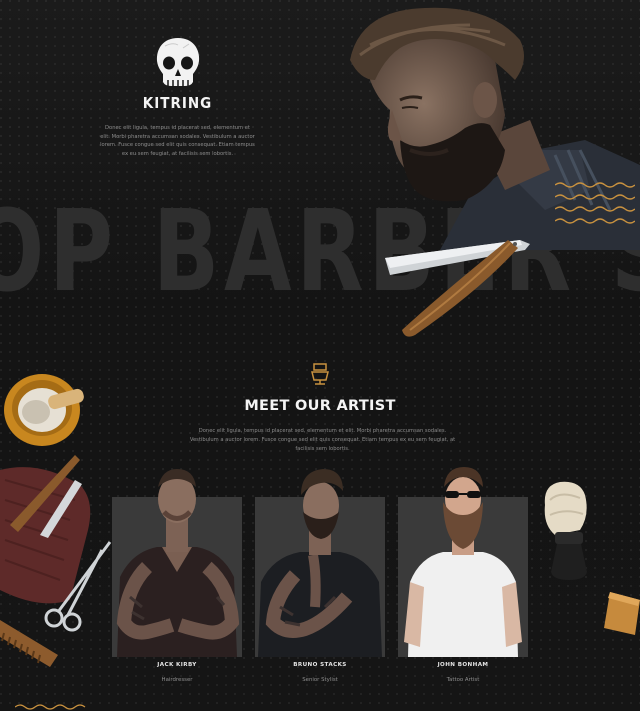 Image resolution: width=640 pixels, height=711 pixels. What do you see at coordinates (463, 665) in the screenshot?
I see `artist-name-3: JOHN BONHAM` at bounding box center [463, 665].